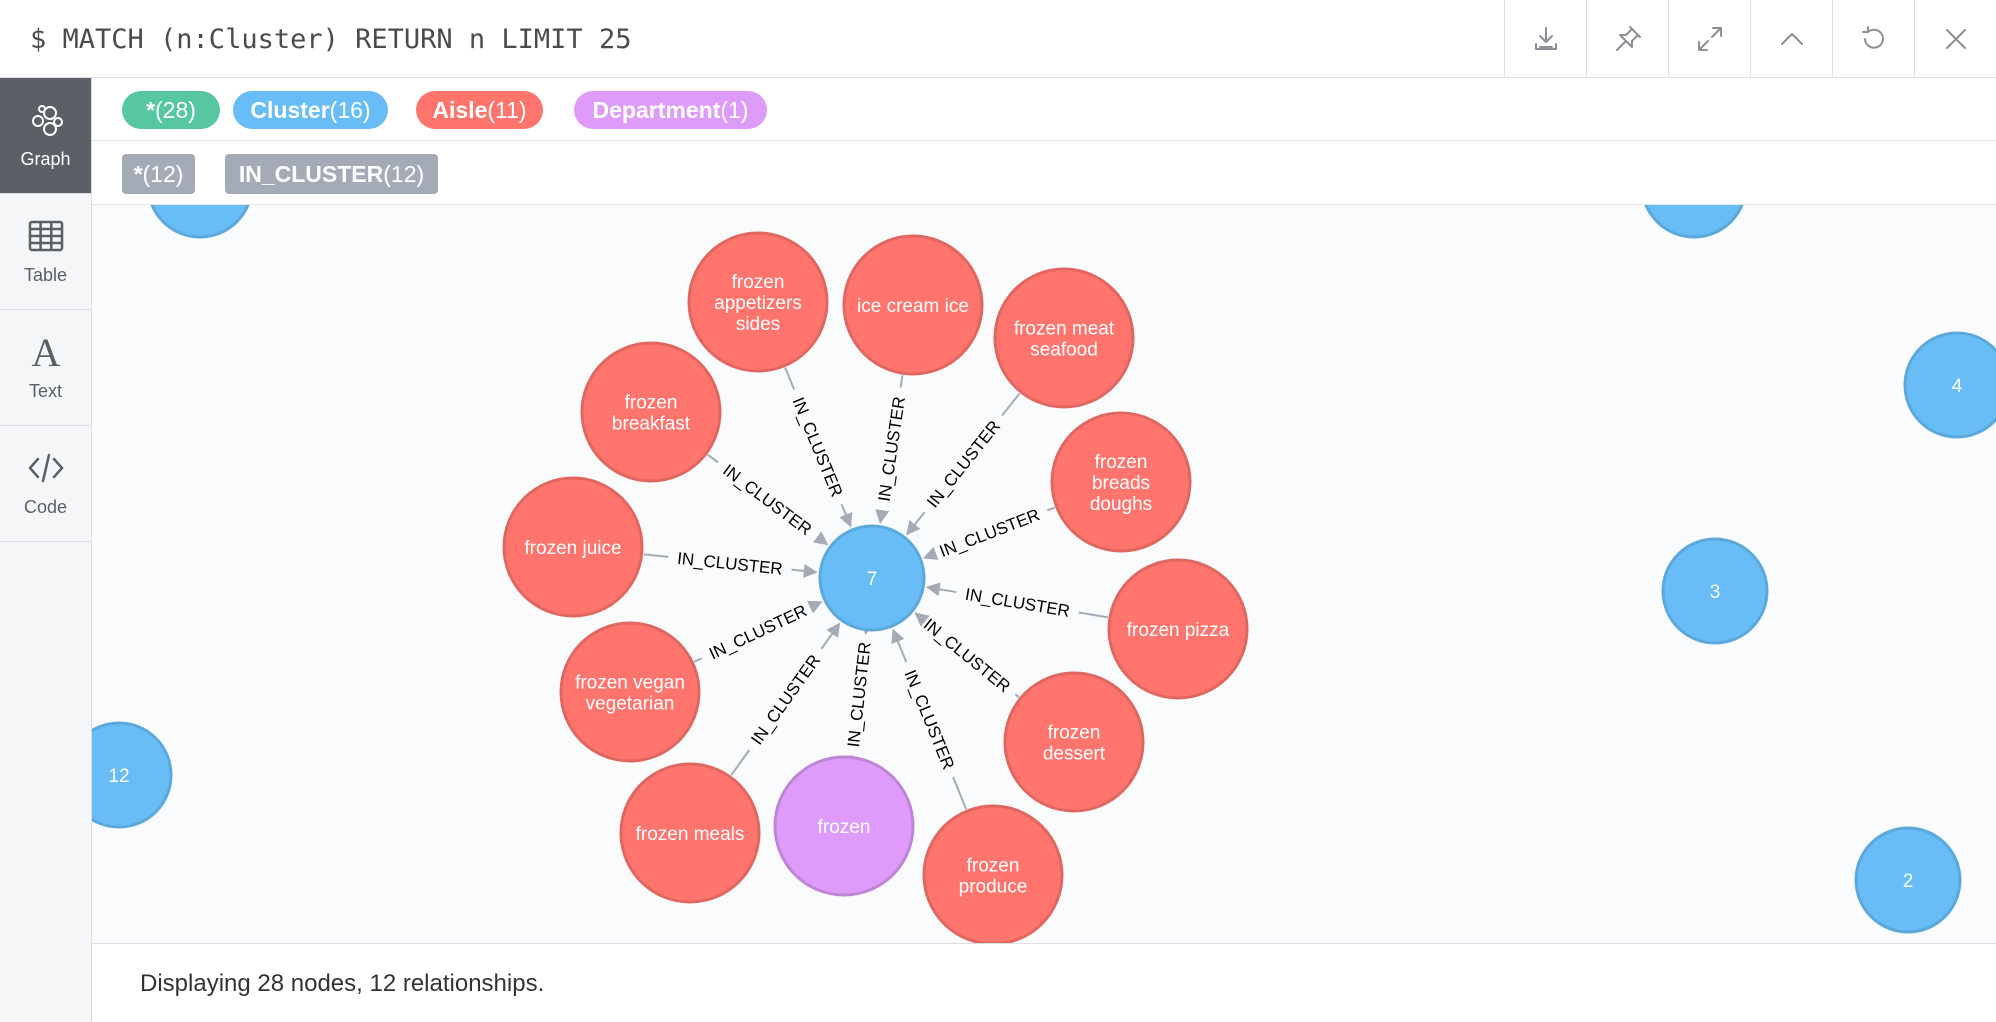 The image size is (1996, 1022). Describe the element at coordinates (47, 120) in the screenshot. I see `graph-icon` at that location.